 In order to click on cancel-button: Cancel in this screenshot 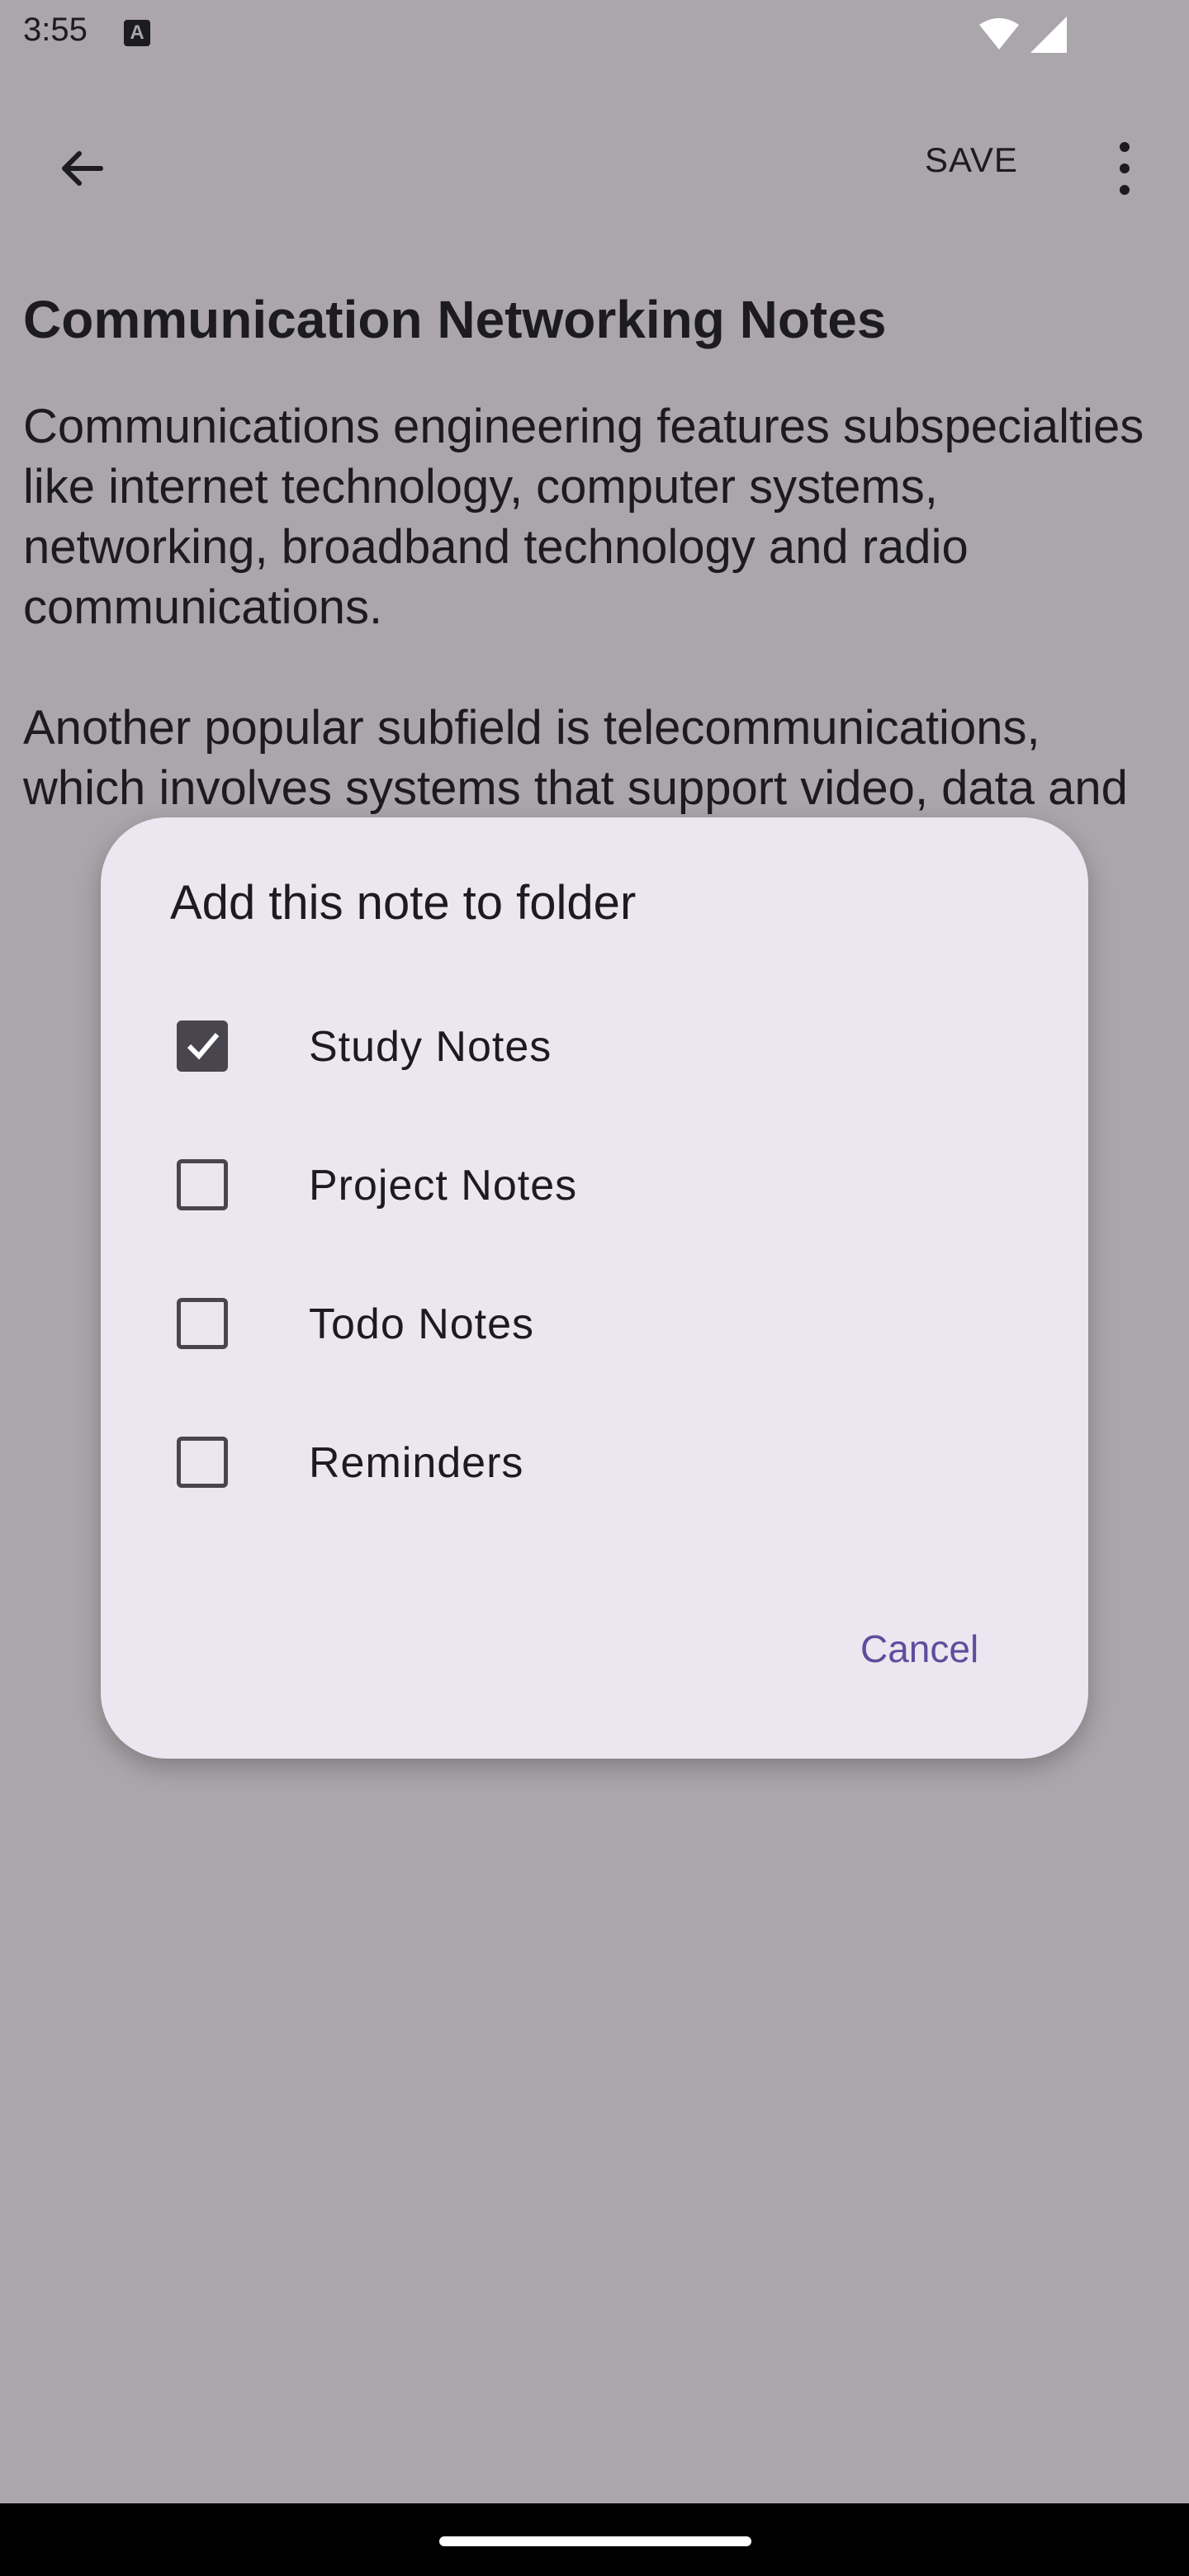, I will do `click(919, 1649)`.